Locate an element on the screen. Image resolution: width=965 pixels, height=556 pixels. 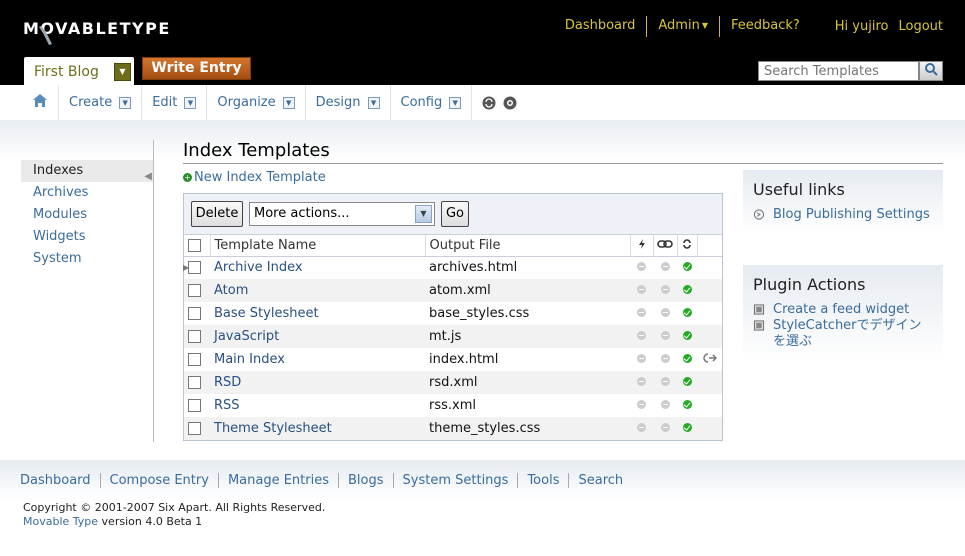
template-name-link: Base Stylesheet is located at coordinates (266, 313).